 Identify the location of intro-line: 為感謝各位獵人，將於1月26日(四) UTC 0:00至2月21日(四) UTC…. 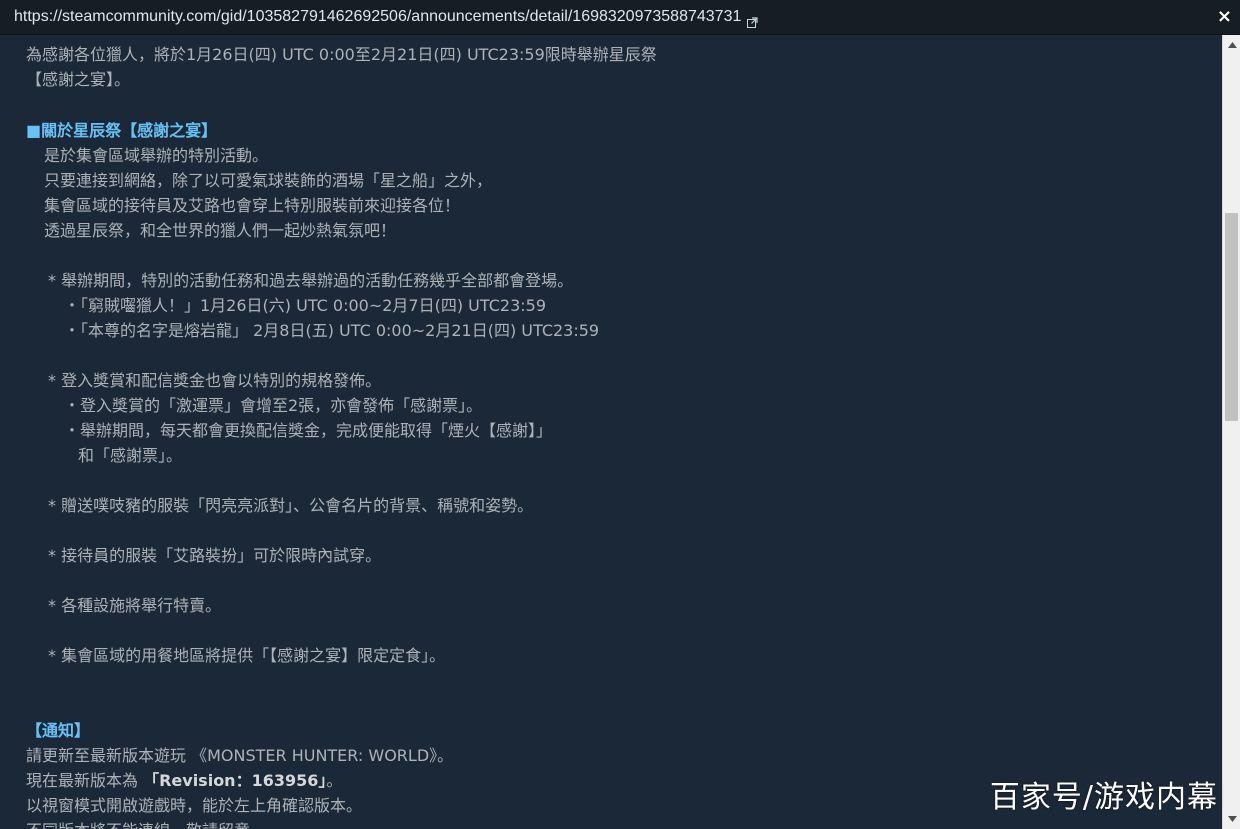
(341, 54).